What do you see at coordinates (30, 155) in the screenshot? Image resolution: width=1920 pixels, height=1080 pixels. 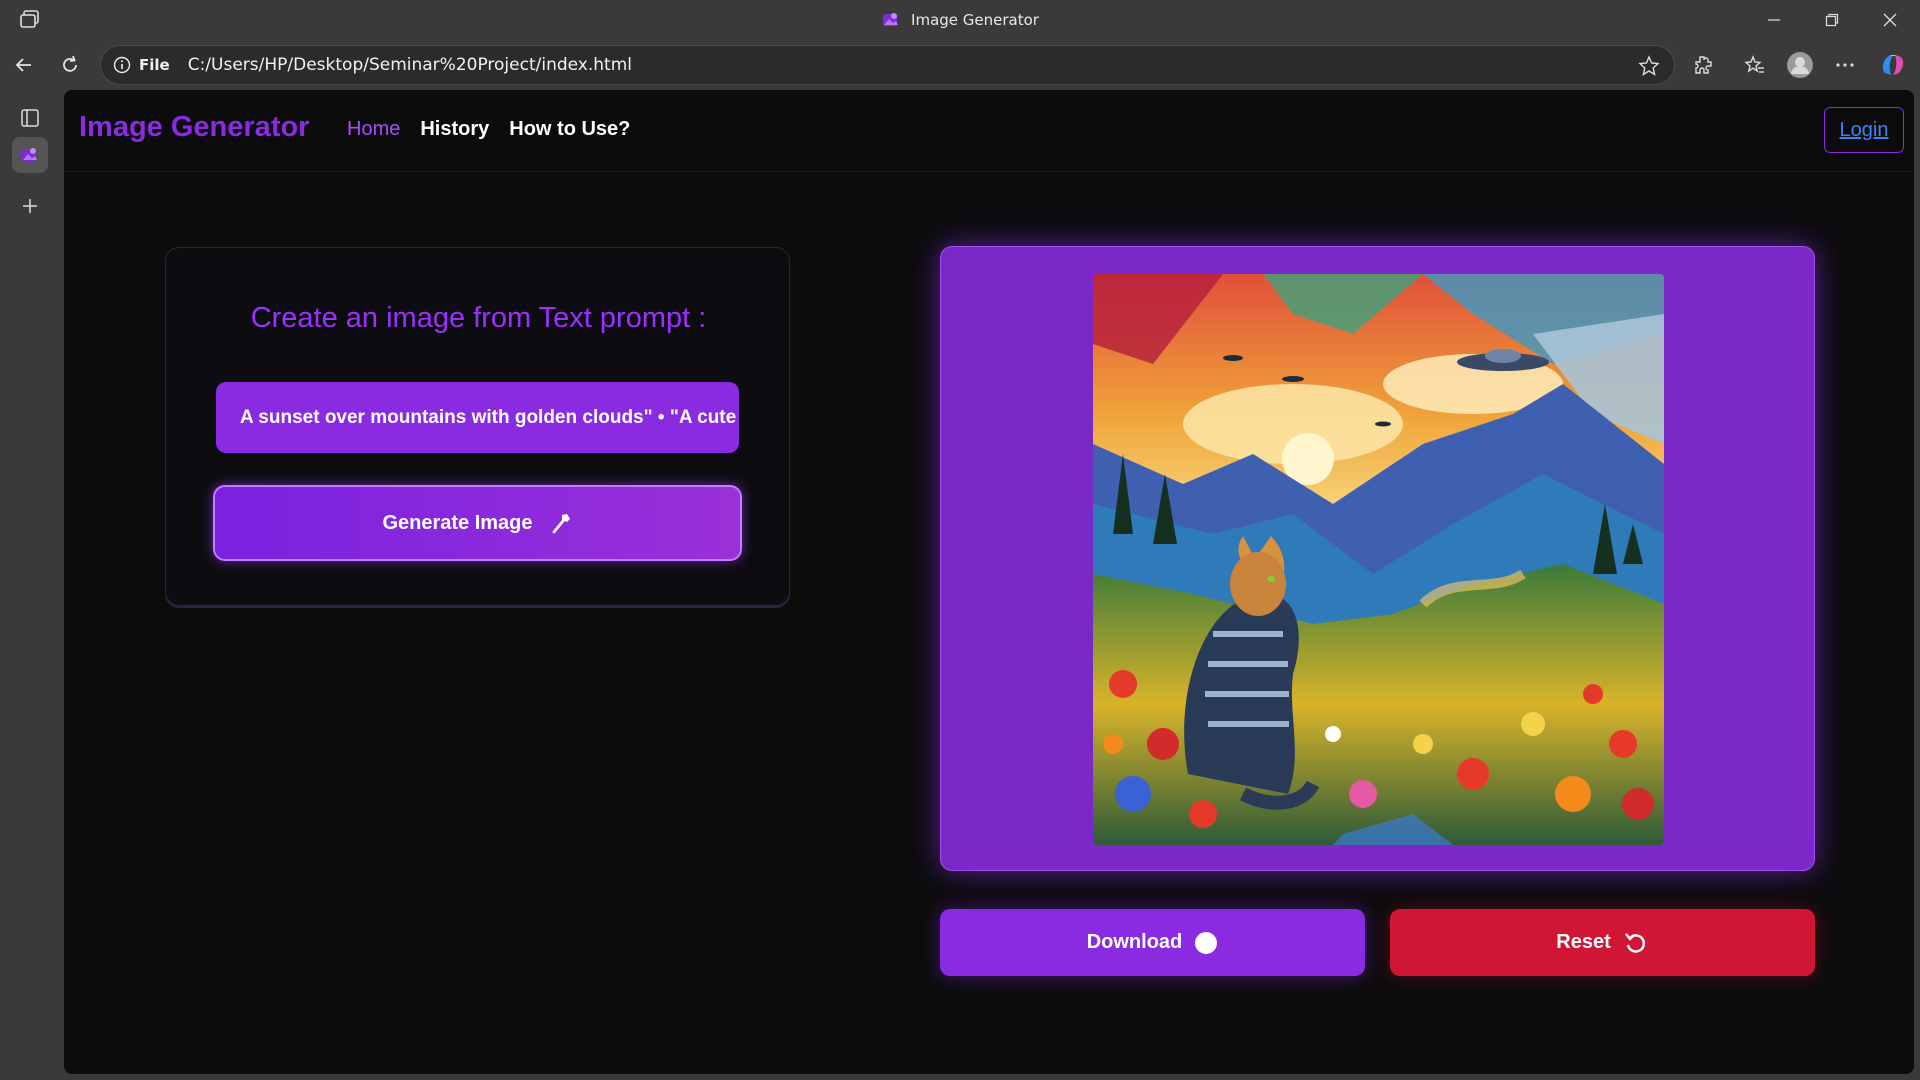 I see `tab-image-generator` at bounding box center [30, 155].